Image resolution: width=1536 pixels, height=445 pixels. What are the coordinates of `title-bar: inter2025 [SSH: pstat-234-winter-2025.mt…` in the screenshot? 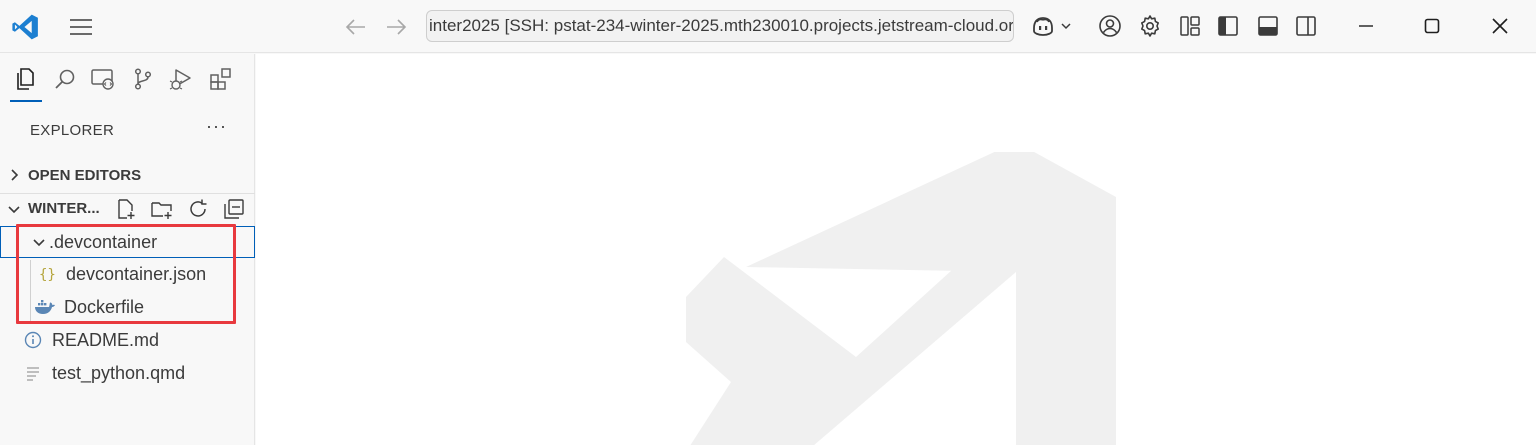 It's located at (768, 26).